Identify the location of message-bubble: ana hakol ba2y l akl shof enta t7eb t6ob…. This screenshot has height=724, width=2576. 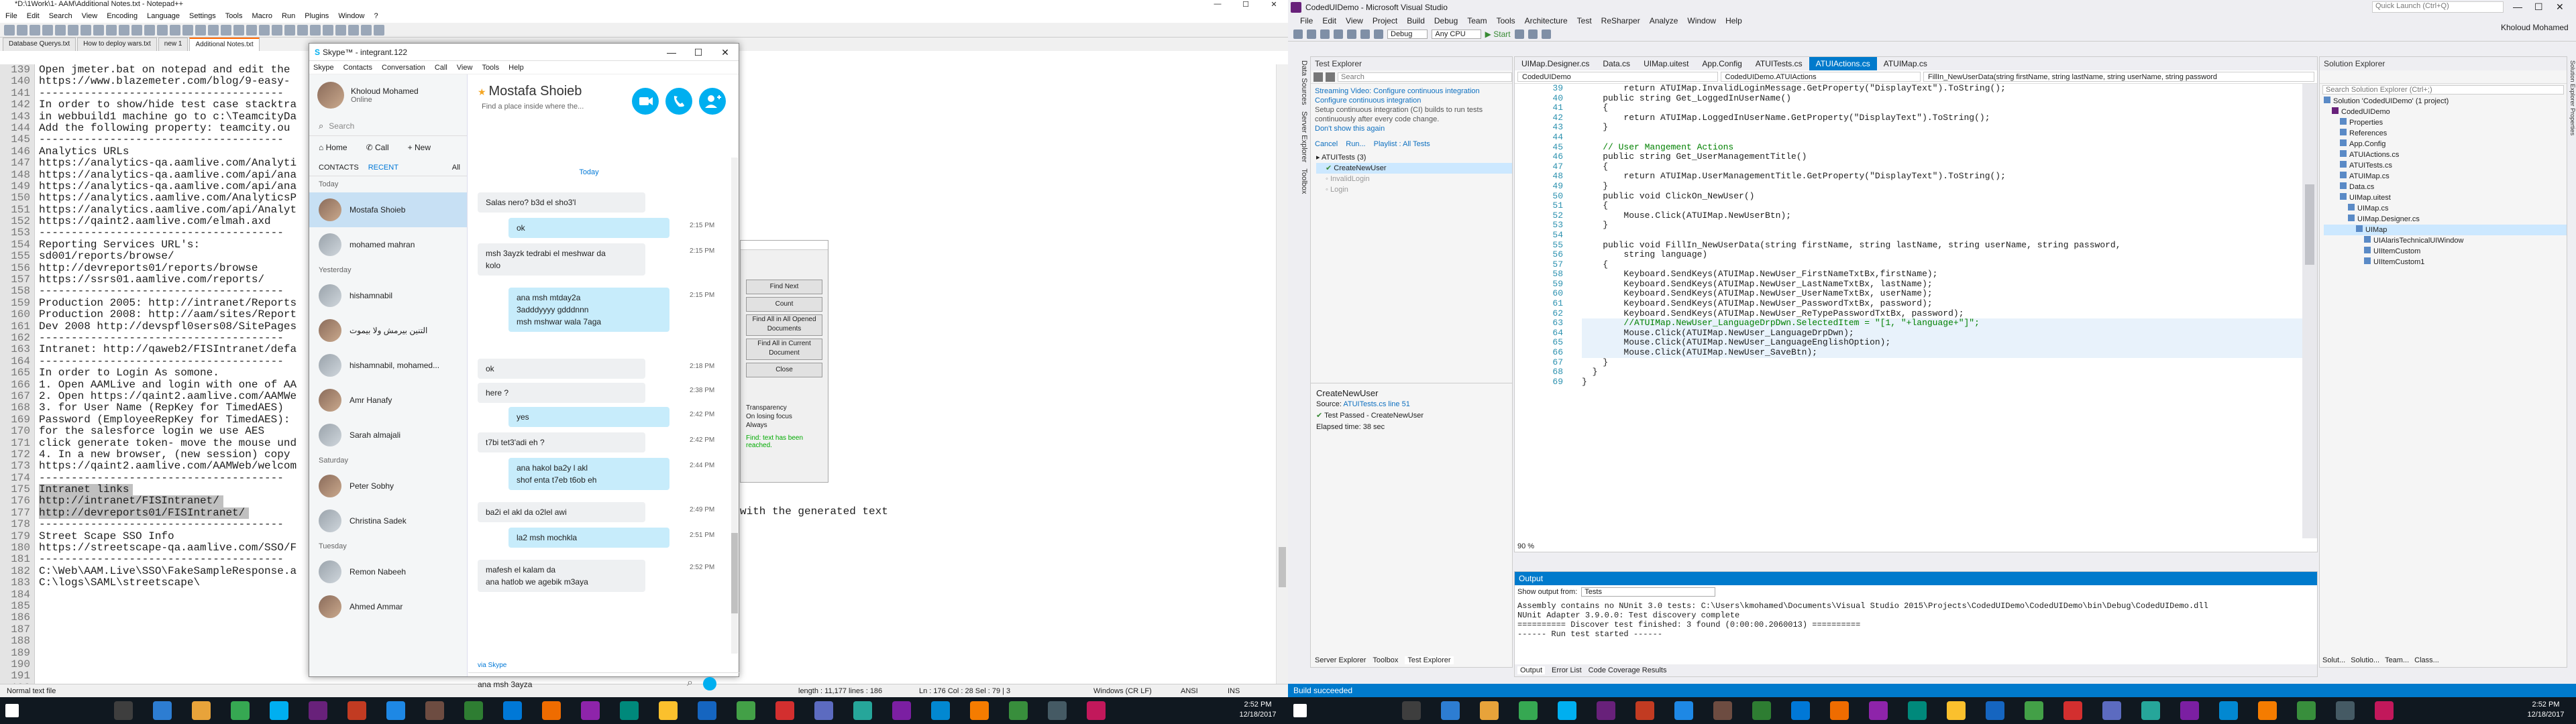
(588, 474).